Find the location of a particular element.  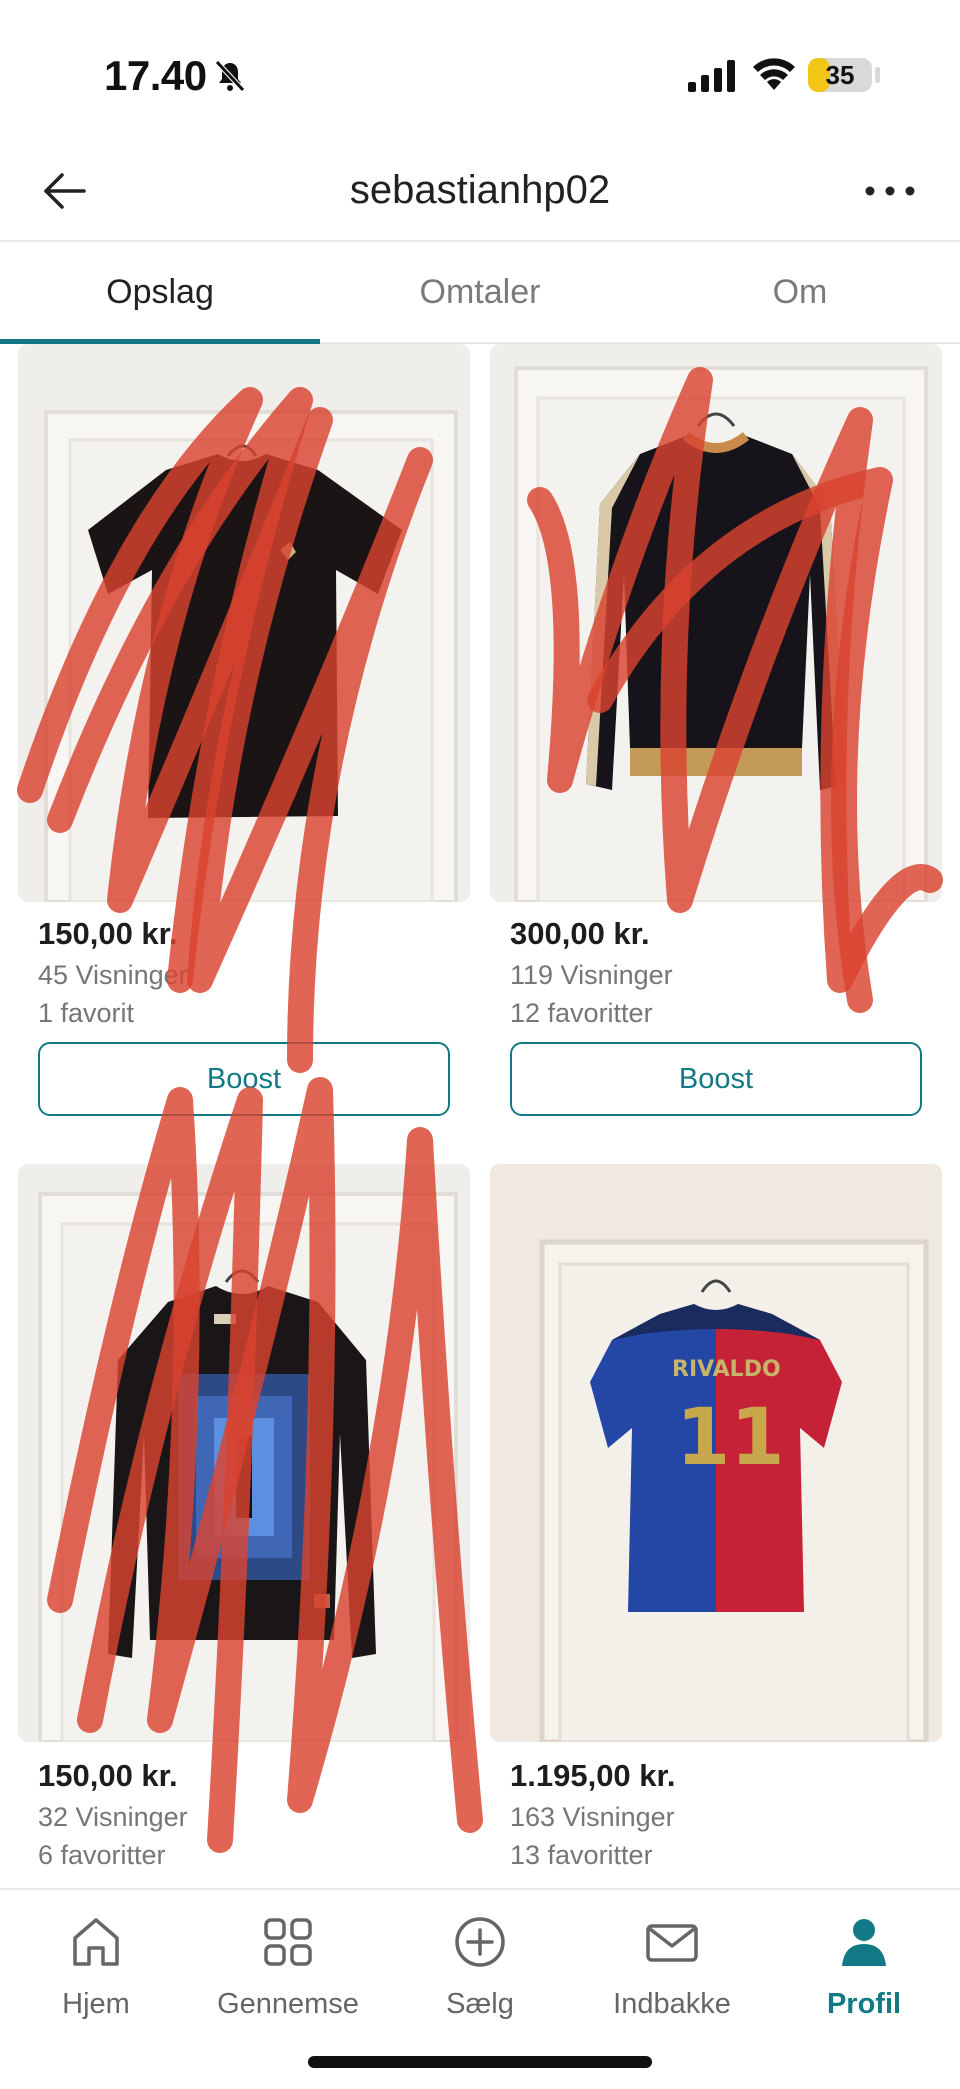

battery-indicator: 35 is located at coordinates (840, 75).